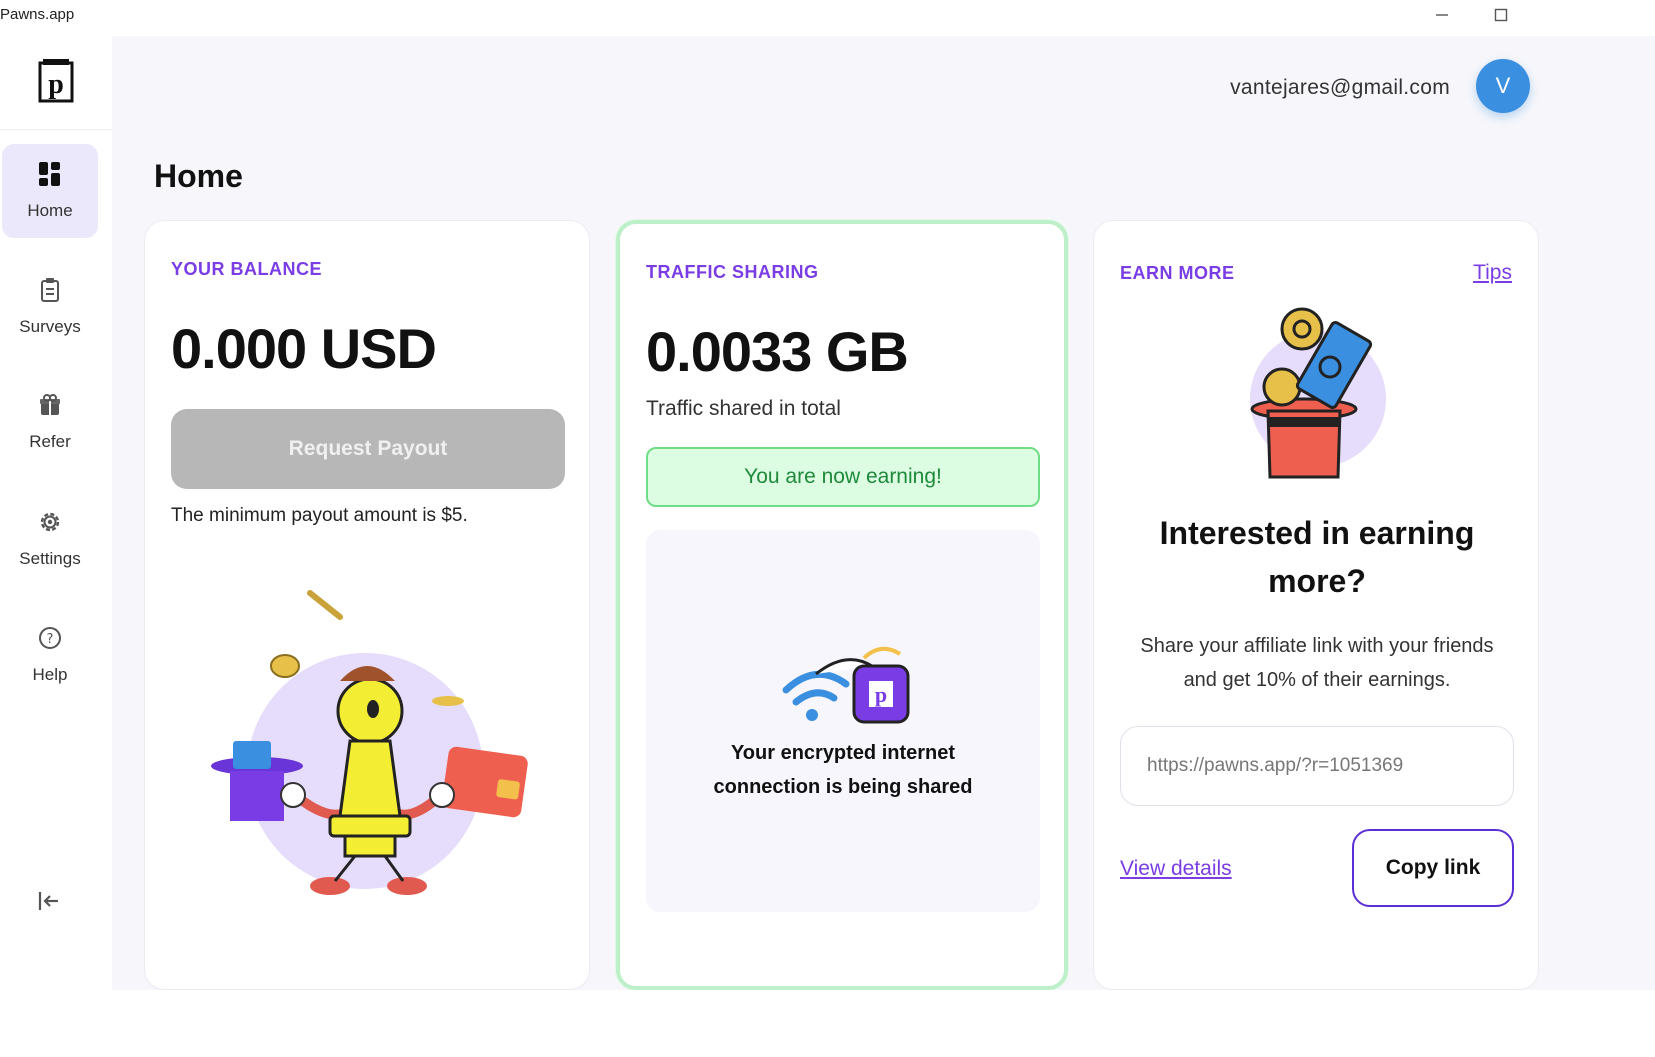 The height and width of the screenshot is (1057, 1655). Describe the element at coordinates (368, 449) in the screenshot. I see `request-payout-button: Request Payout` at that location.